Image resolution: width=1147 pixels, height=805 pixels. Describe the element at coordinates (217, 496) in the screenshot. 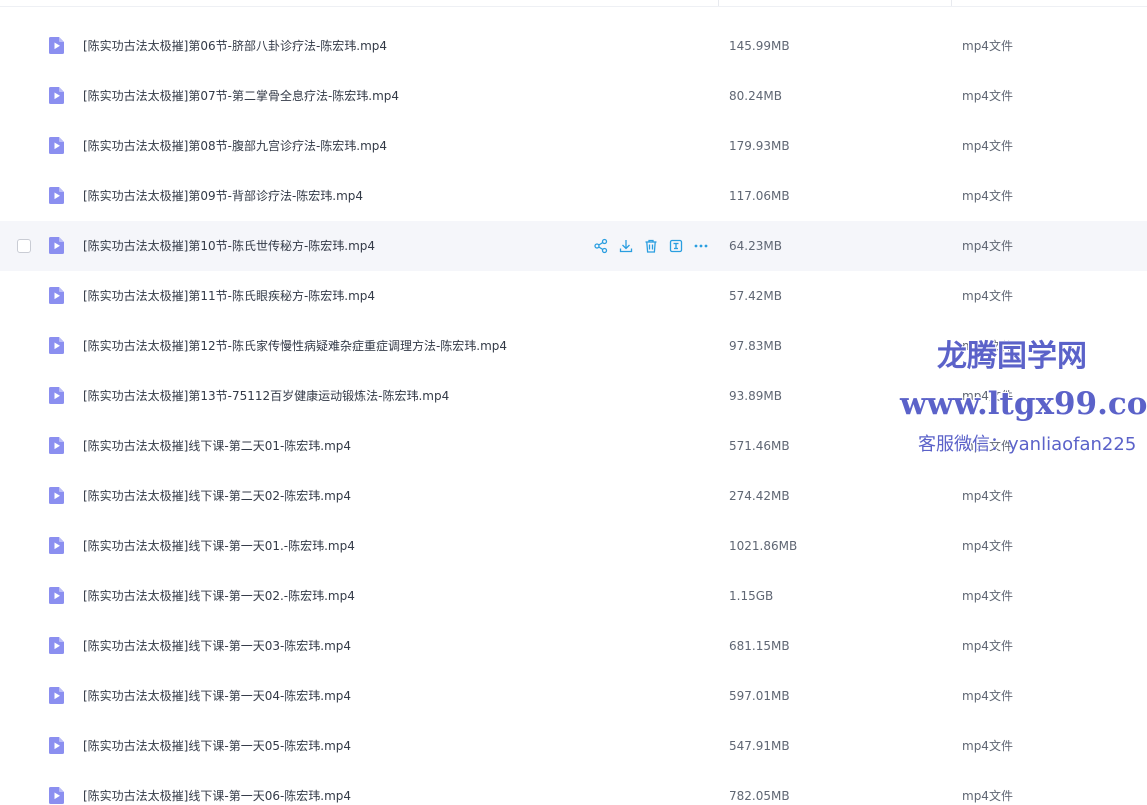

I see `file-name: [陈实功古法太极摧]线下课-第二天02-陈宏玮.mp4` at that location.